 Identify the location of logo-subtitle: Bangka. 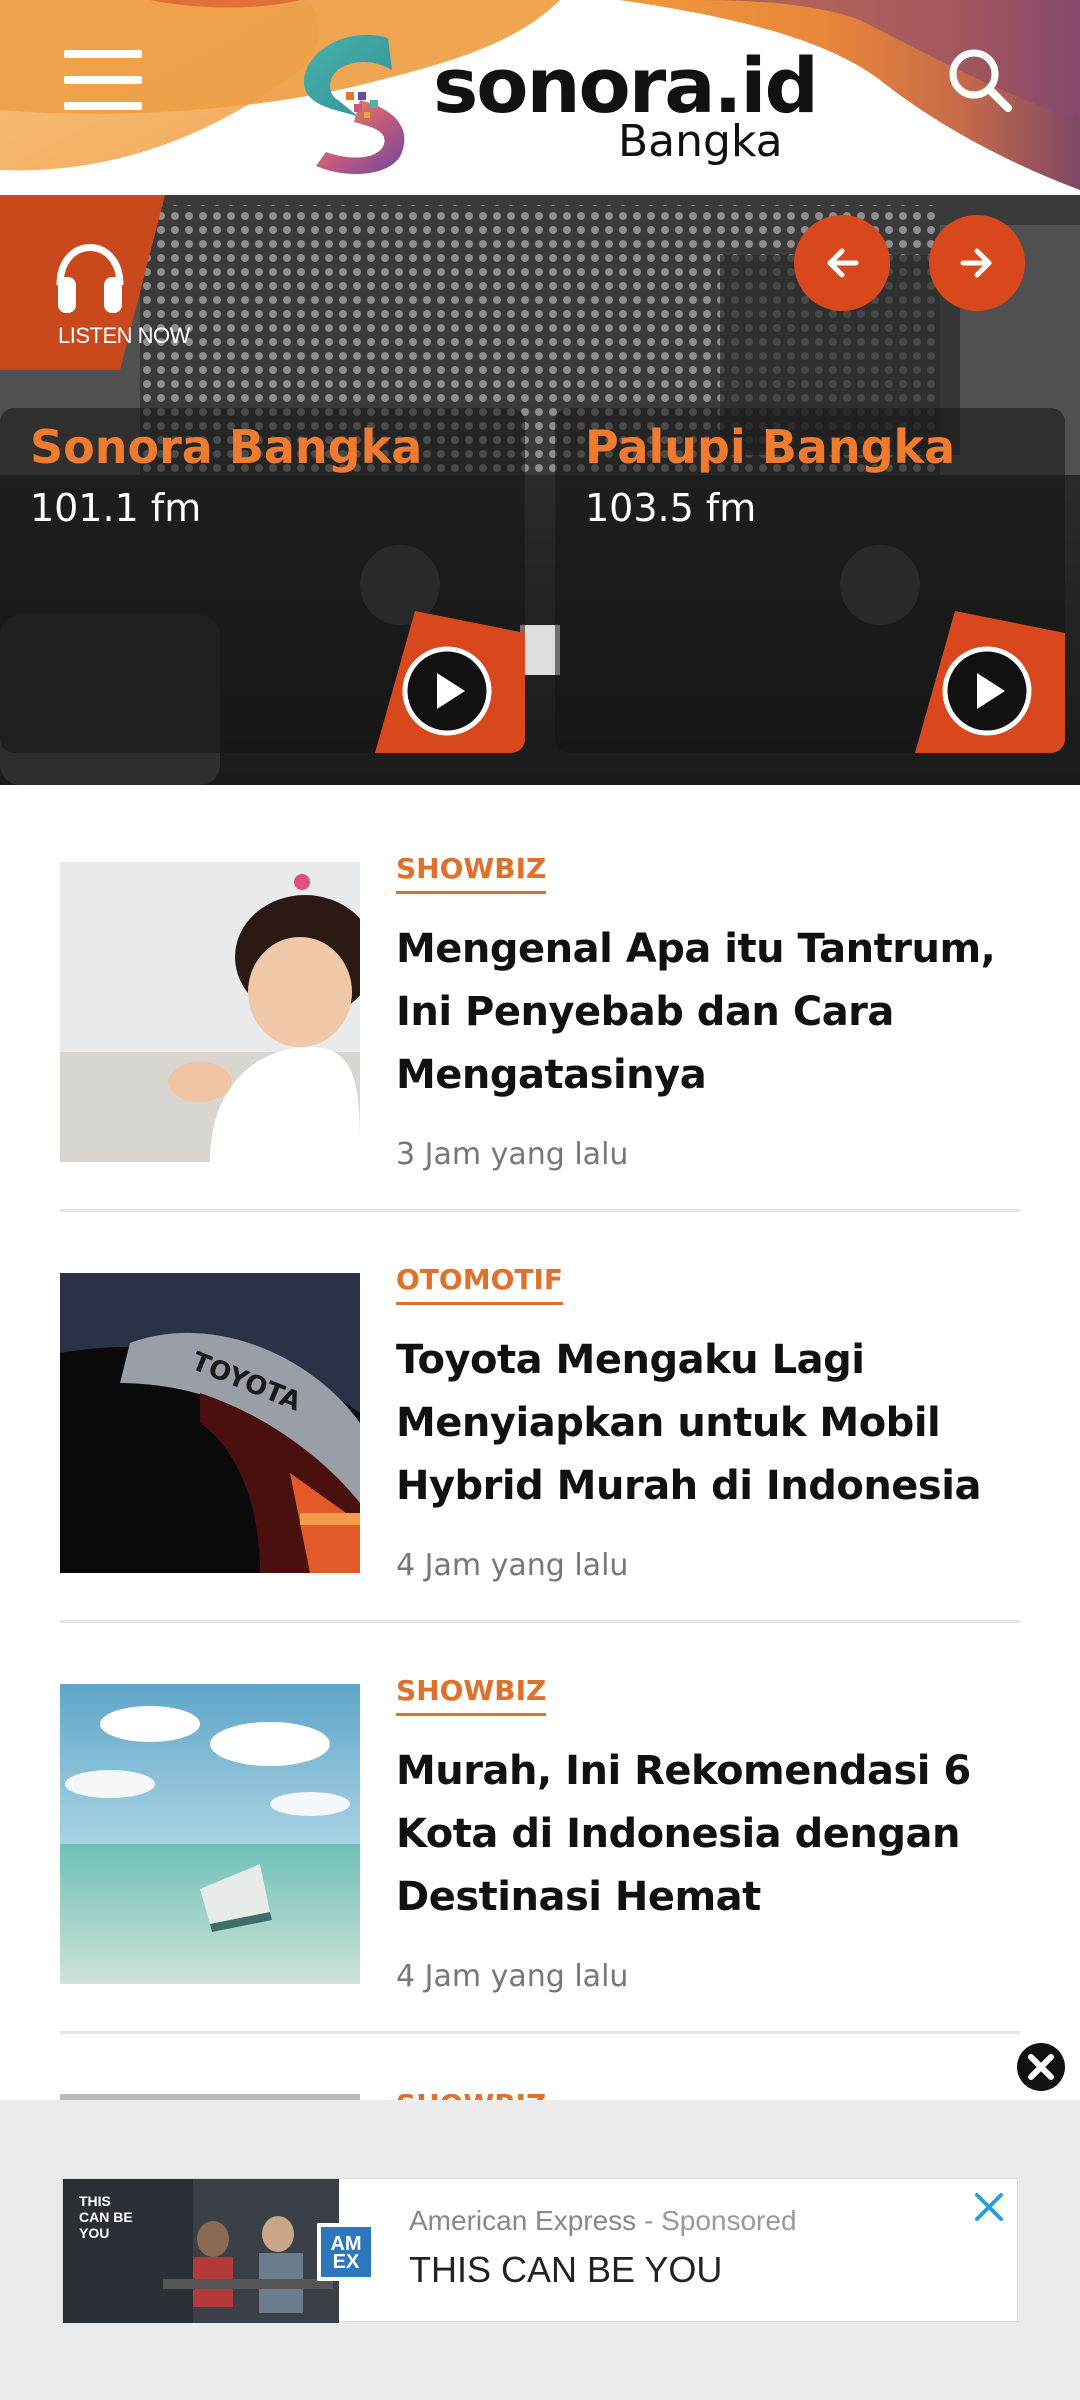
(700, 141).